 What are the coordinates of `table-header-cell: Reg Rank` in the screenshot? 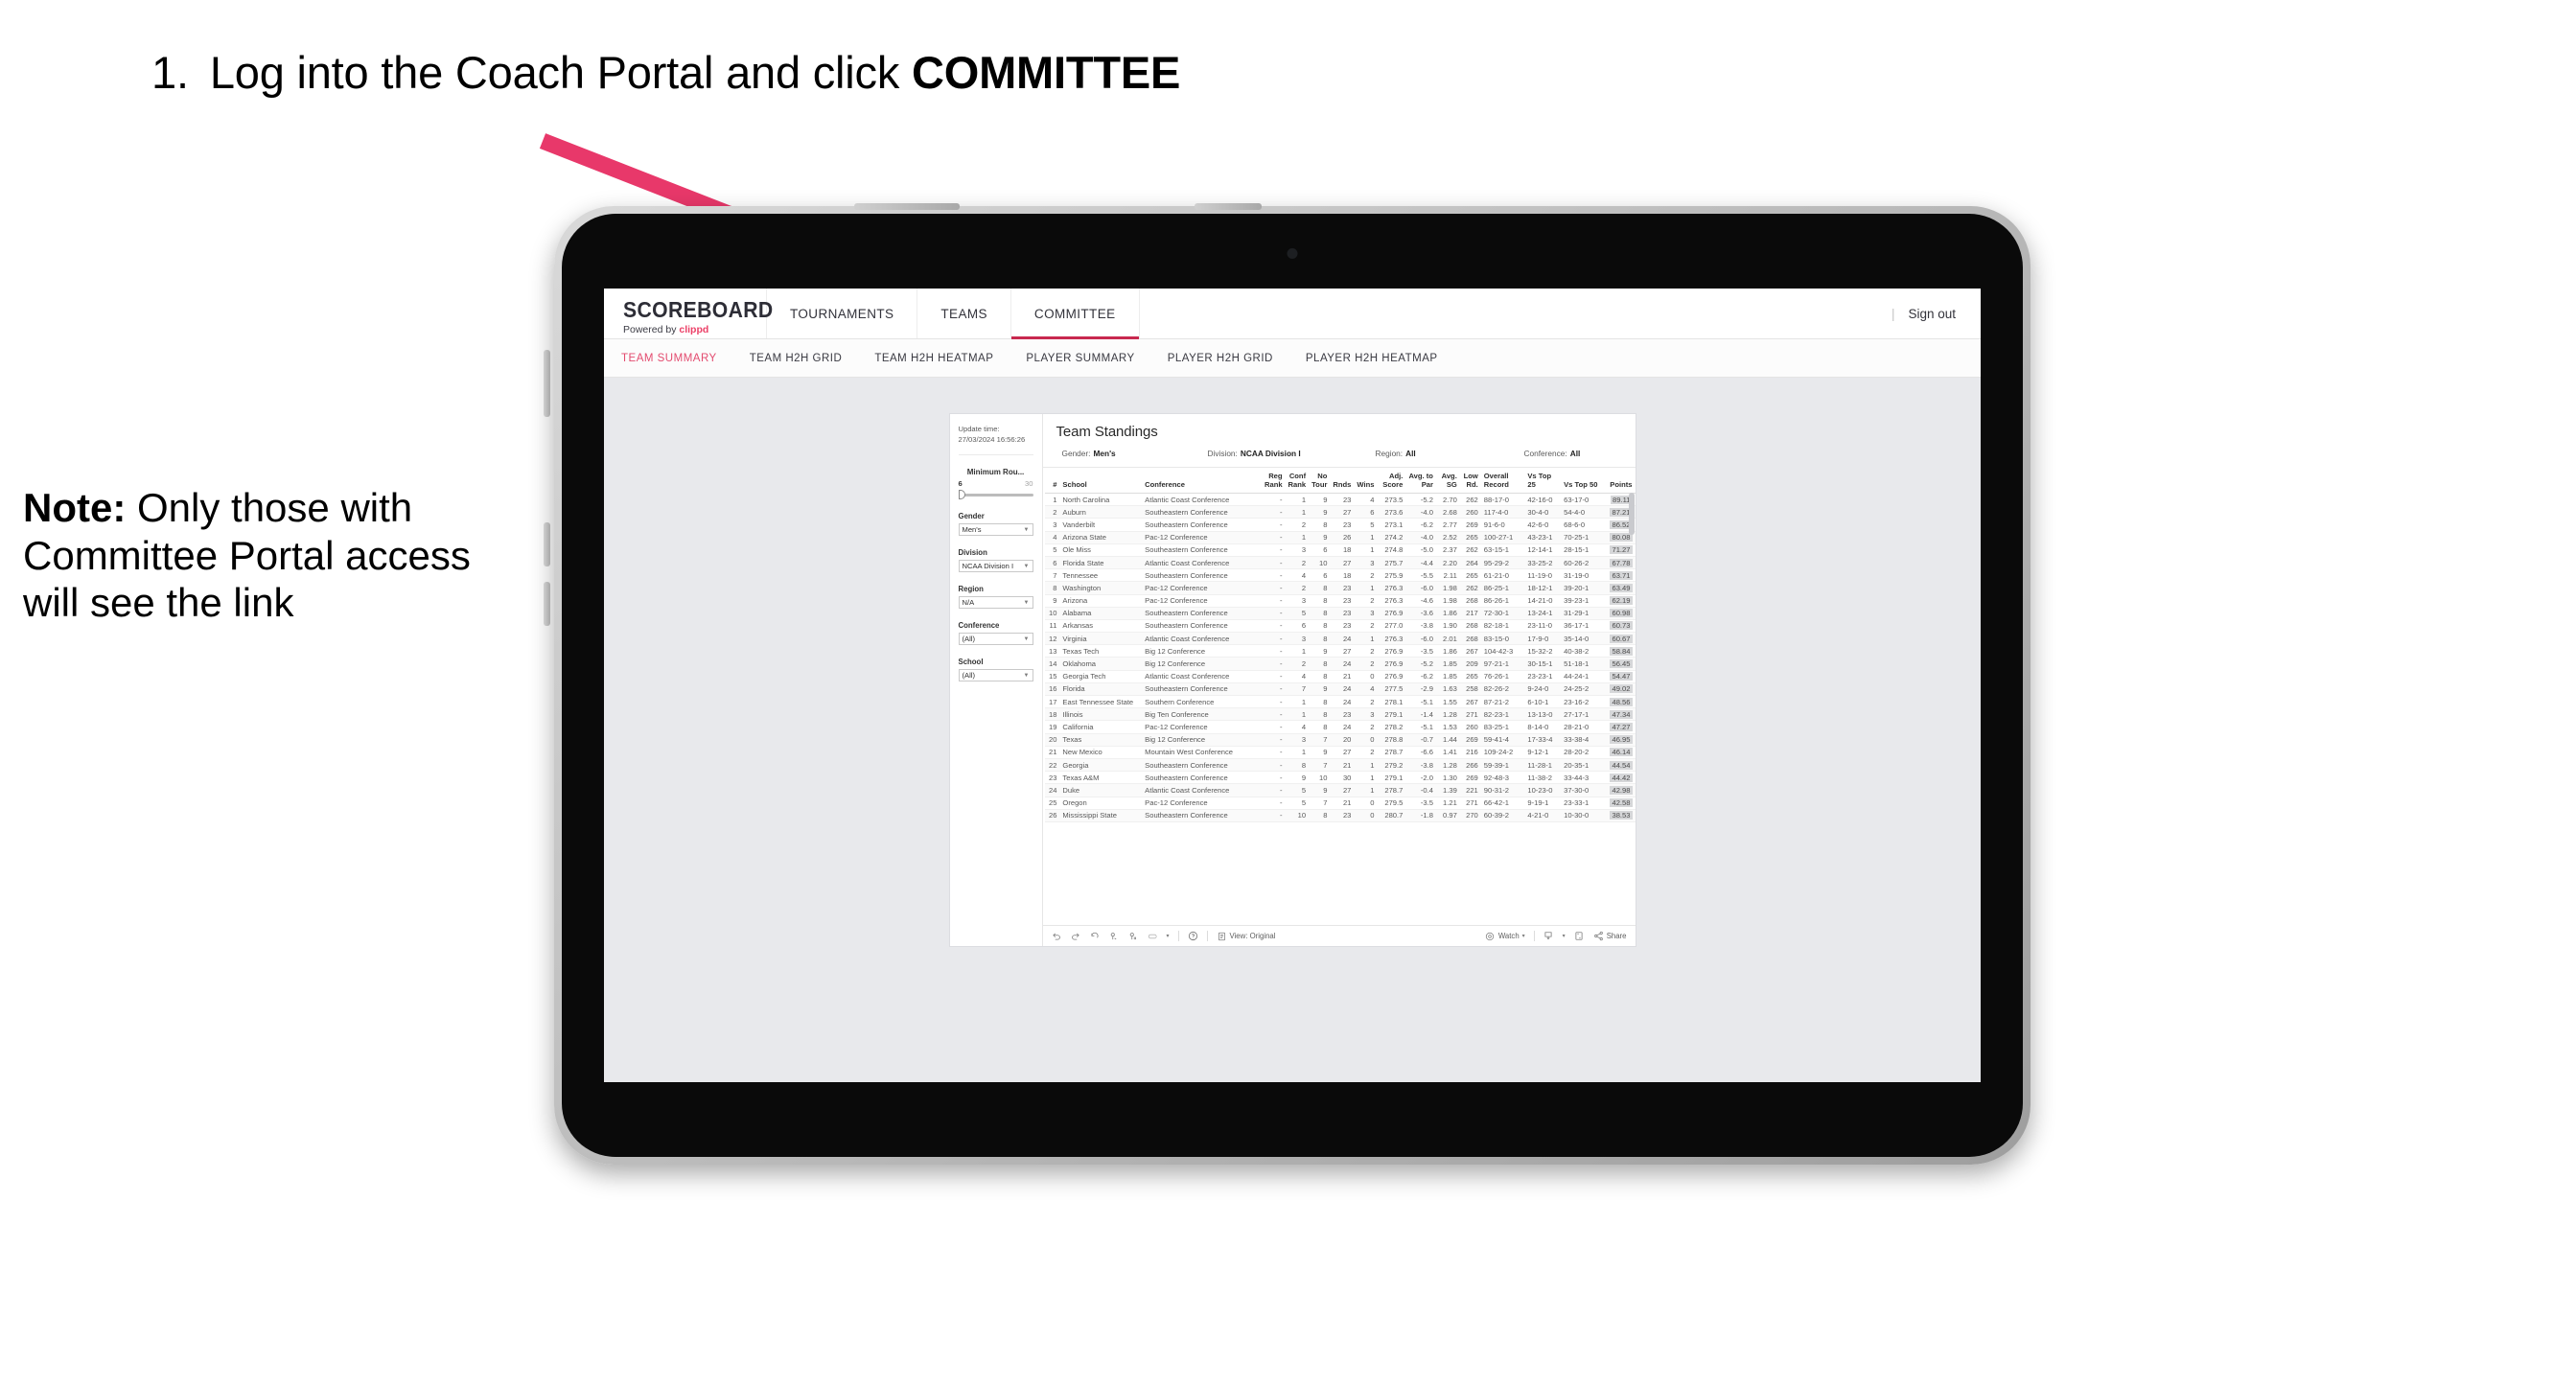 It's located at (1274, 481).